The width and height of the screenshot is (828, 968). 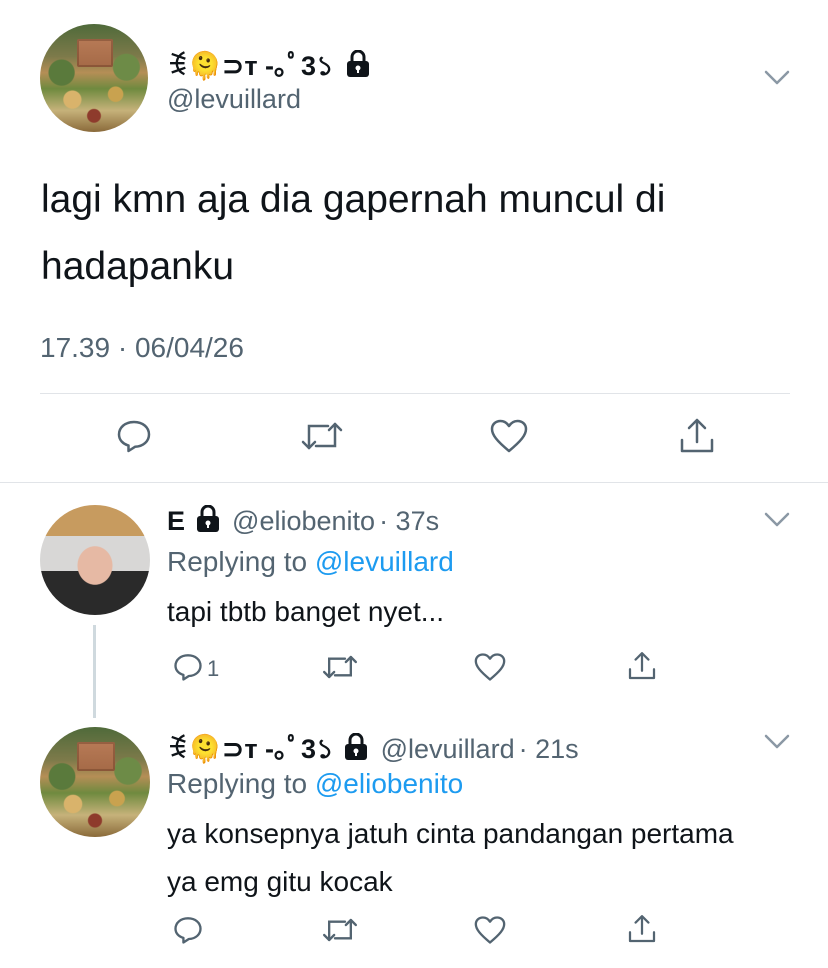 What do you see at coordinates (384, 561) in the screenshot?
I see `mention-link: @levuillard` at bounding box center [384, 561].